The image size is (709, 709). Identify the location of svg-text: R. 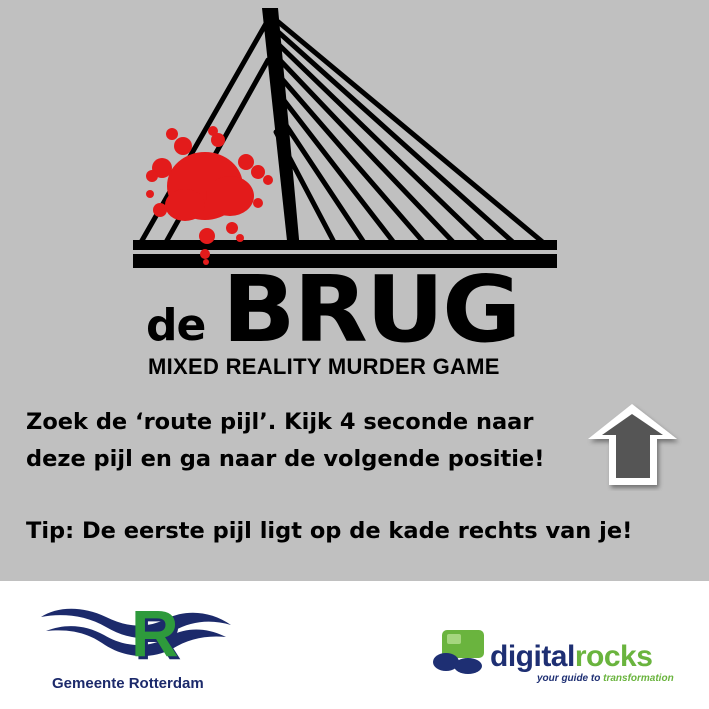
(155, 633).